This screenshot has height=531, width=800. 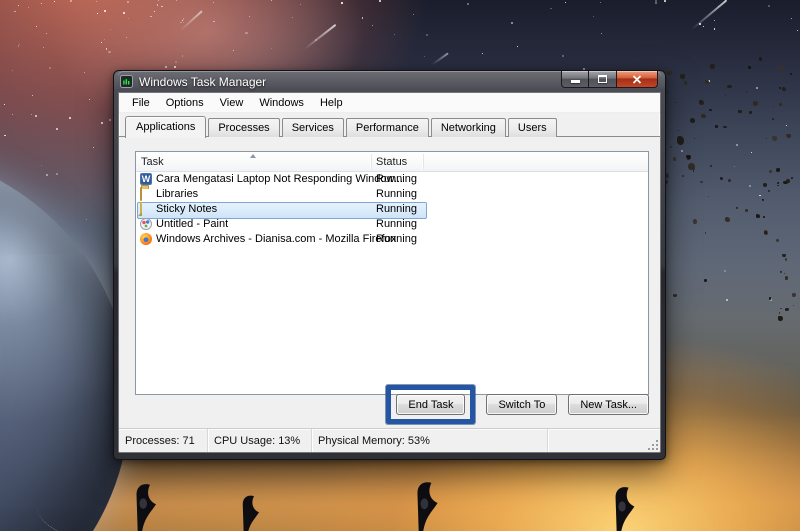 What do you see at coordinates (389, 103) in the screenshot?
I see `menu-bar: File Options View Windows Help` at bounding box center [389, 103].